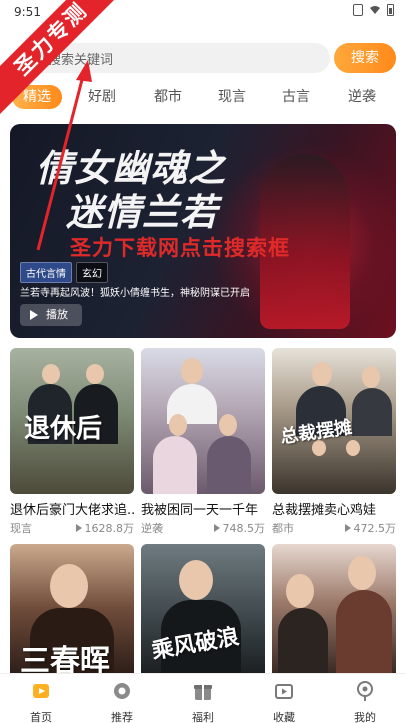 Image resolution: width=406 pixels, height=723 pixels. I want to click on drama-card: 总裁摆摊 总裁摆摊卖心鸡娃 都市 472.5万, so click(334, 442).